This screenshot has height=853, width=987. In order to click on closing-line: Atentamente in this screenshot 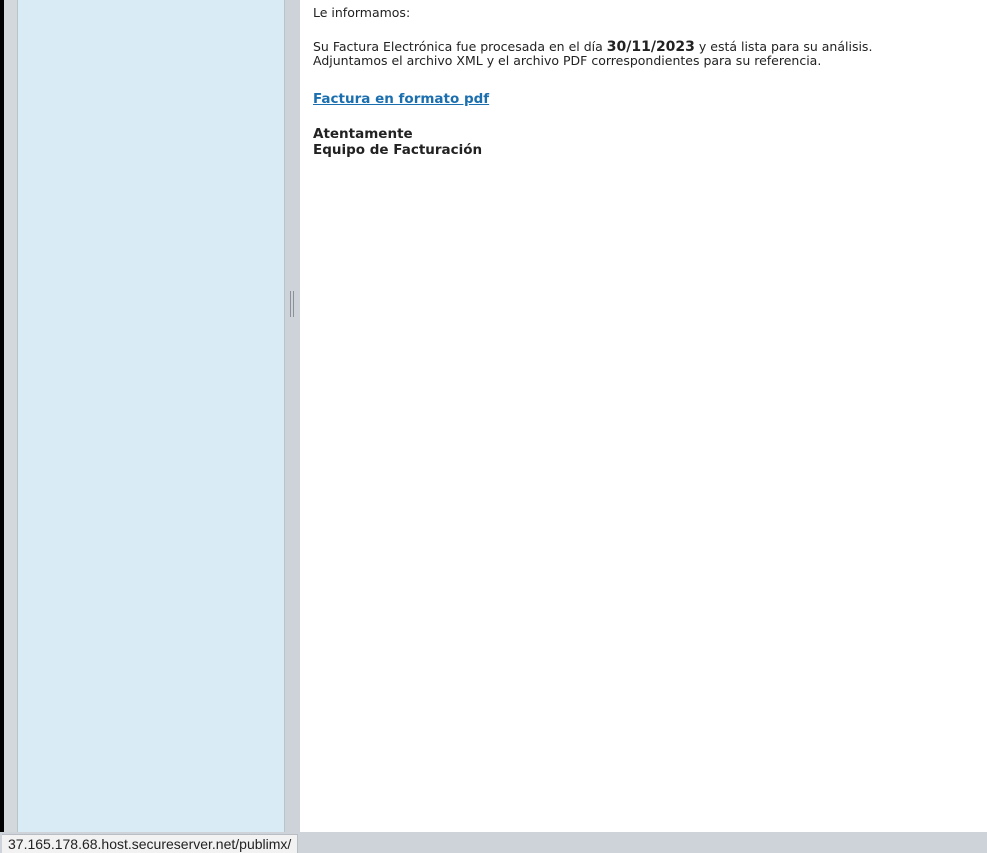, I will do `click(363, 134)`.